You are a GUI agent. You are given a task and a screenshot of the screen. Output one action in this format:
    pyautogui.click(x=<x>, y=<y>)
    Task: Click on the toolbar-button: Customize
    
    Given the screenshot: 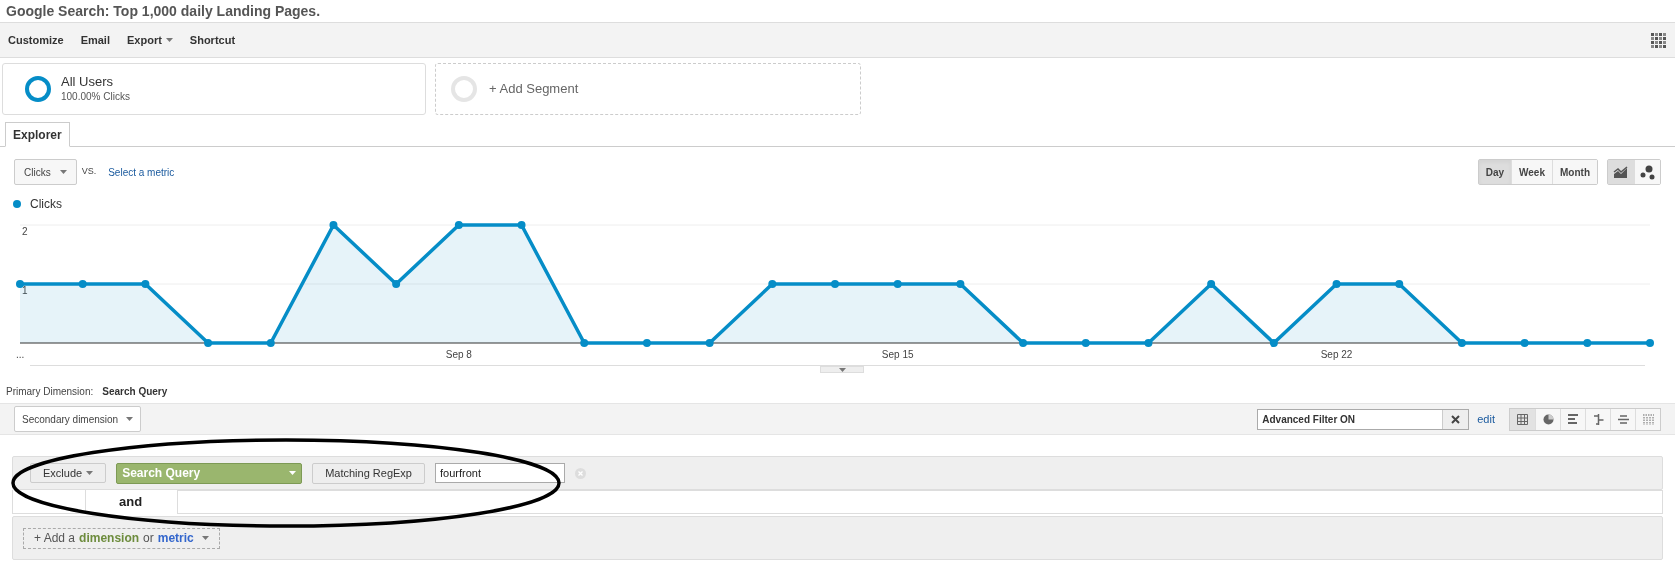 What is the action you would take?
    pyautogui.click(x=36, y=40)
    